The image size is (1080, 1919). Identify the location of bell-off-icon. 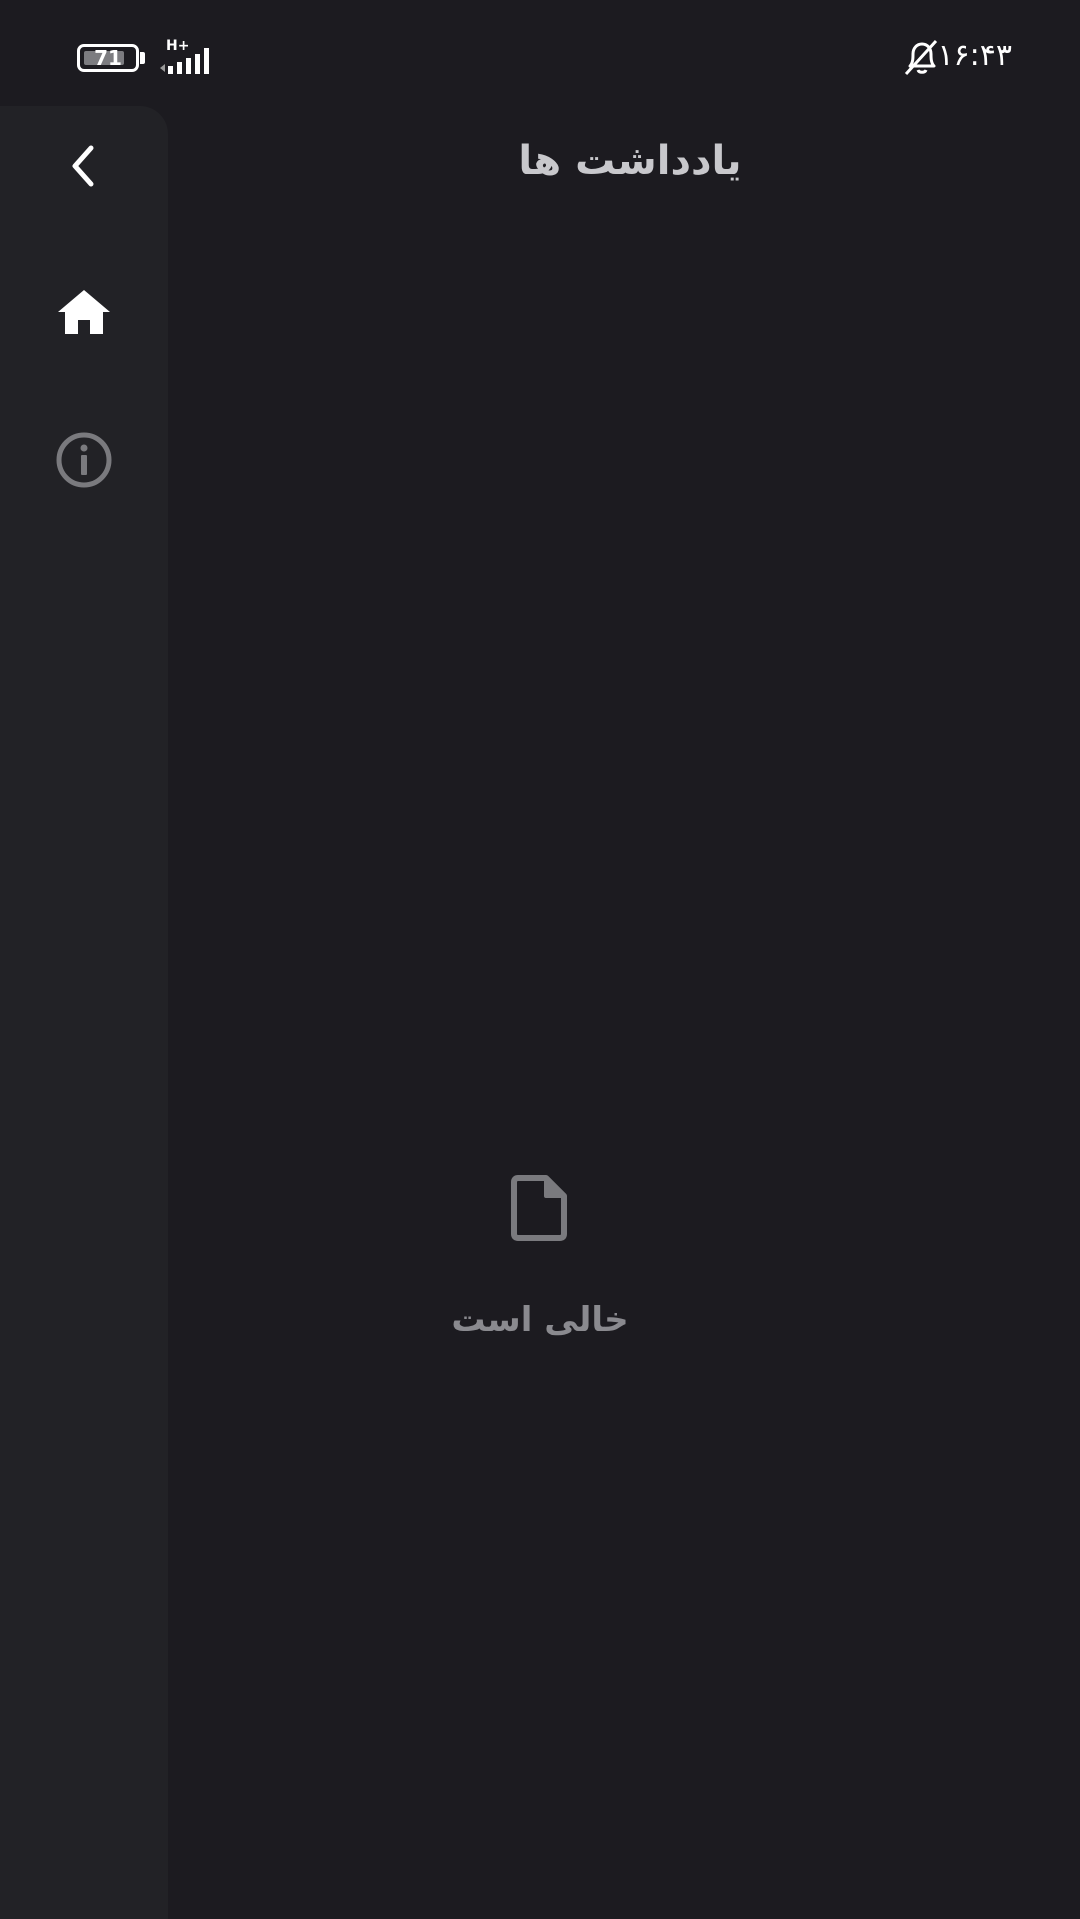
(921, 57).